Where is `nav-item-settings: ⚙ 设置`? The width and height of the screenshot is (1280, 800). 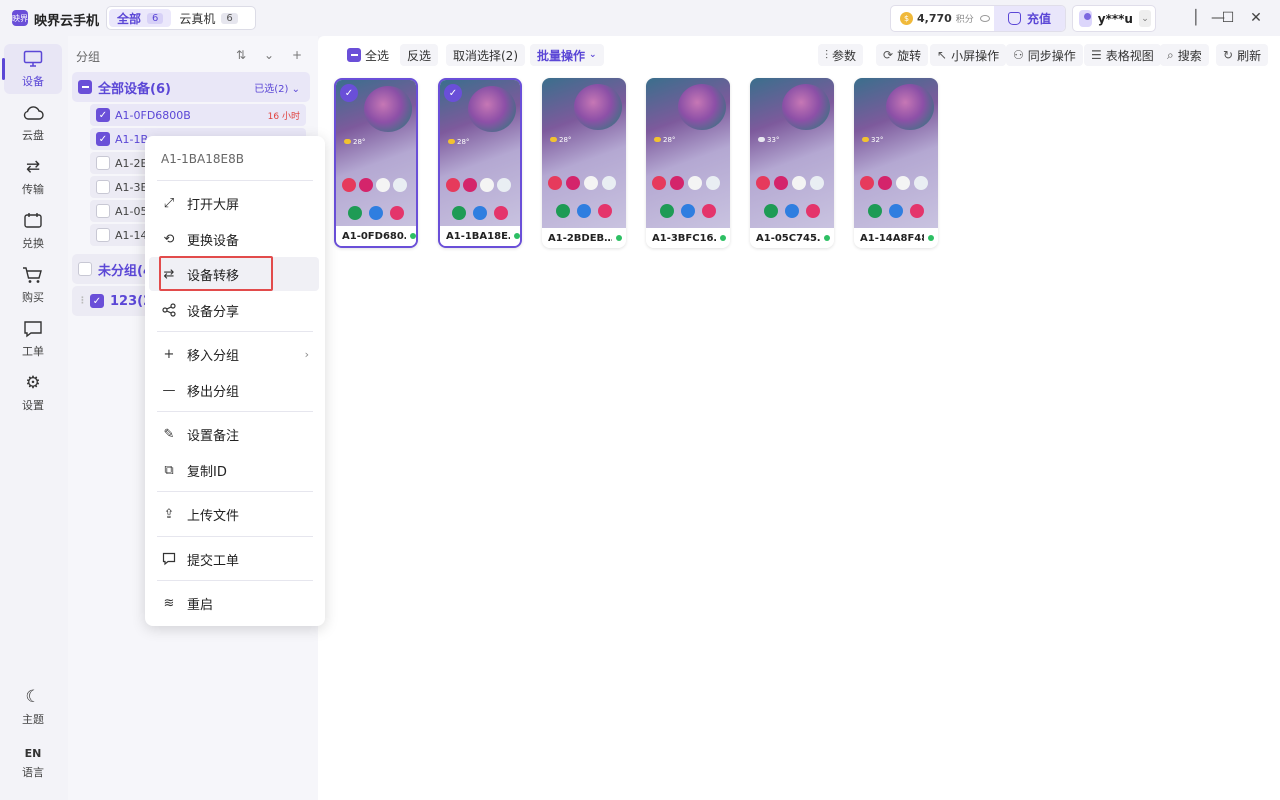 nav-item-settings: ⚙ 设置 is located at coordinates (33, 393).